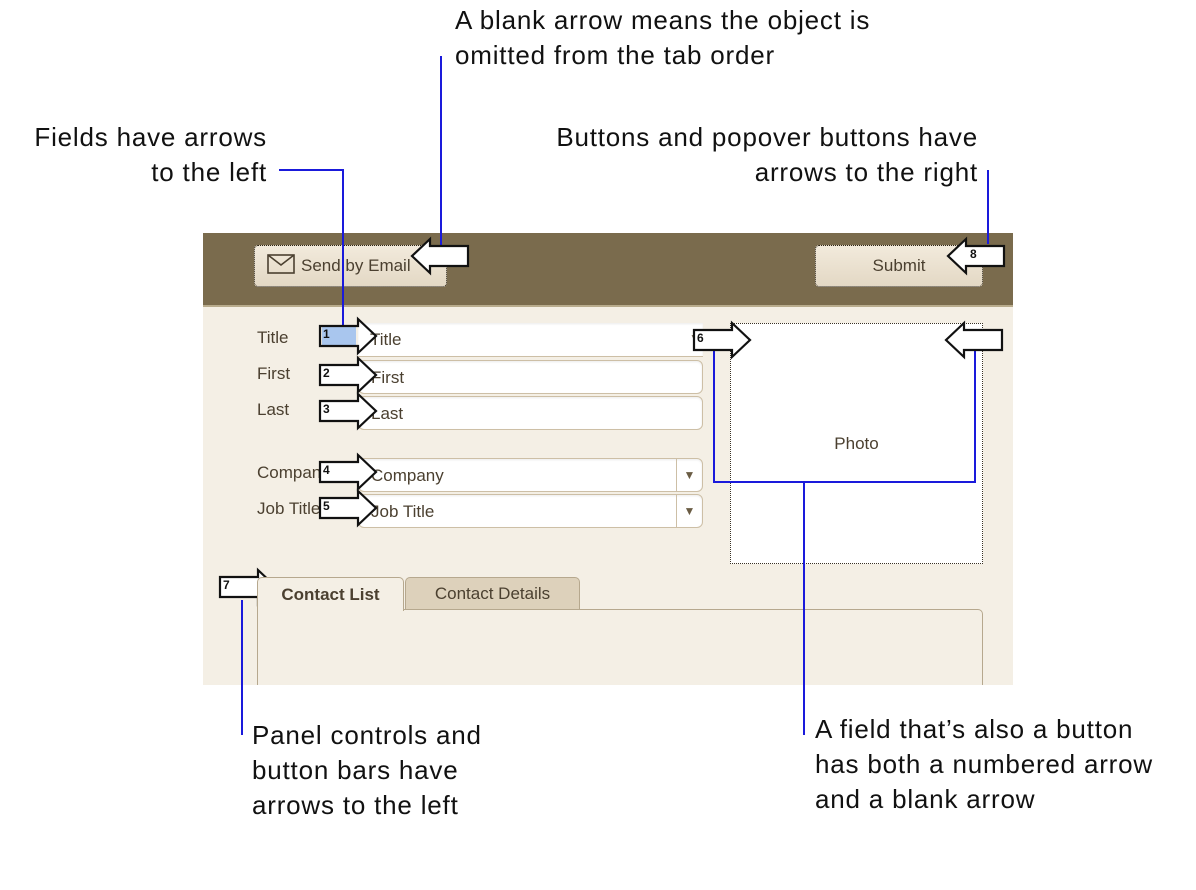 This screenshot has width=1196, height=890. Describe the element at coordinates (722, 340) in the screenshot. I see `tab-order-arrow: 6` at that location.